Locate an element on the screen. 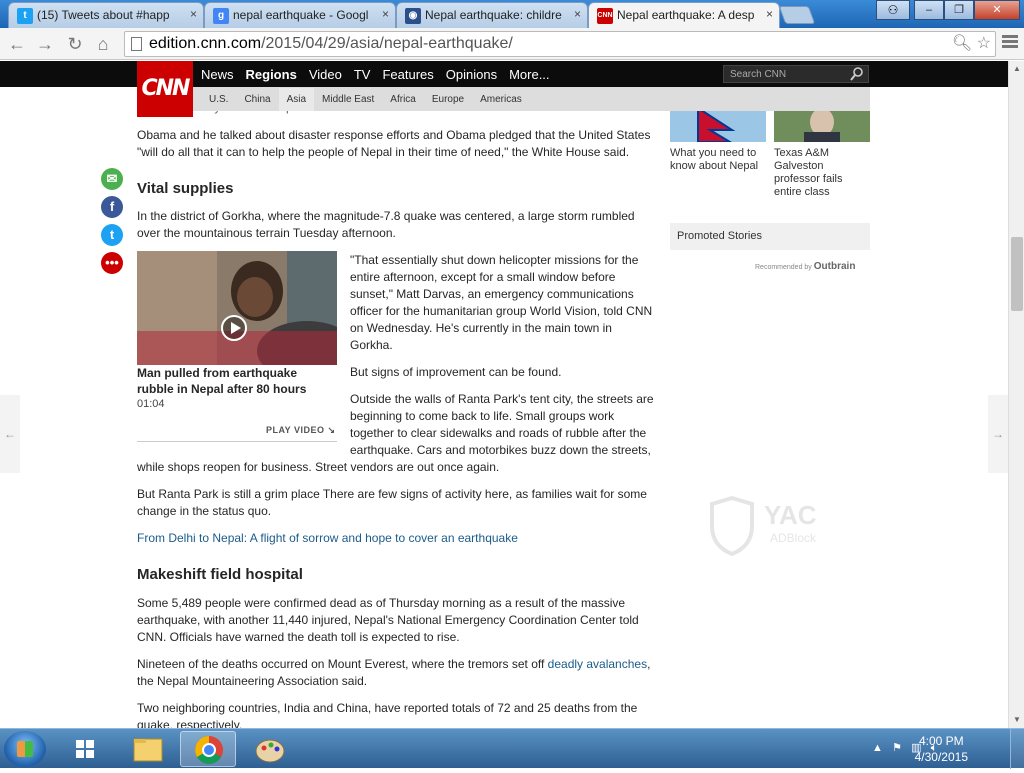 The height and width of the screenshot is (773, 1024). window-controls: ⚇ – ❐ ✕ is located at coordinates (948, 10).